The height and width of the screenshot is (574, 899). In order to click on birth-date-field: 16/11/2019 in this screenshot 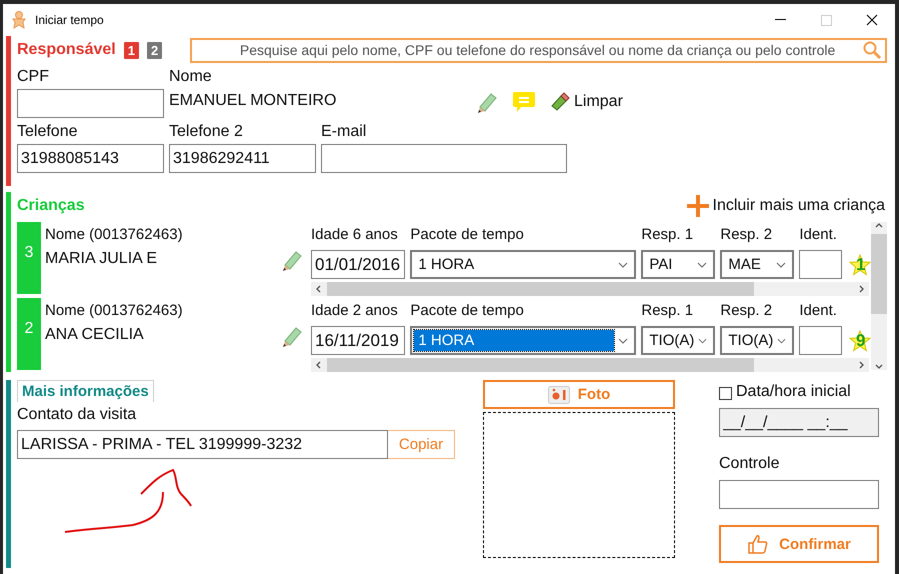, I will do `click(358, 340)`.